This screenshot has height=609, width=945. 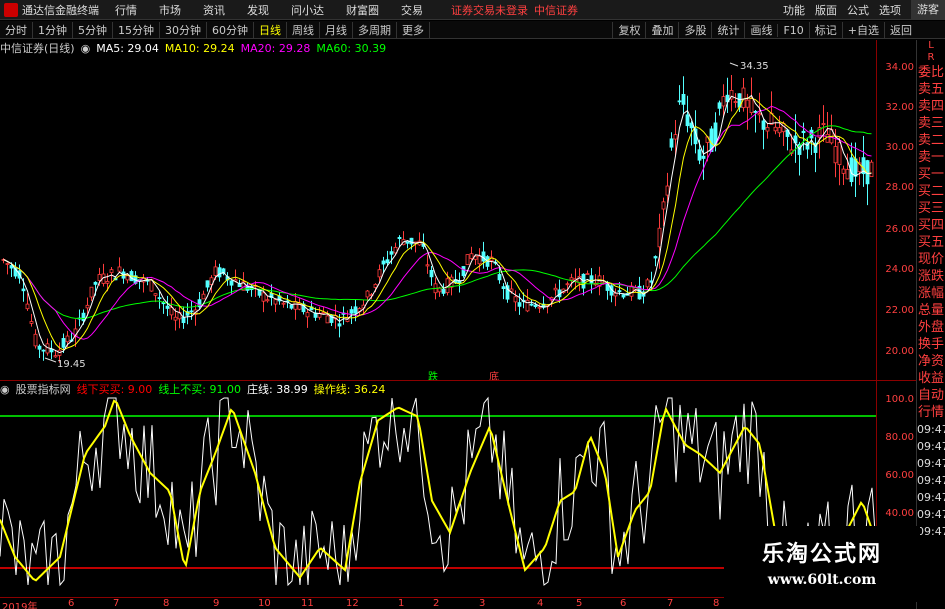 What do you see at coordinates (760, 30) in the screenshot?
I see `tool-huaxian: 画线` at bounding box center [760, 30].